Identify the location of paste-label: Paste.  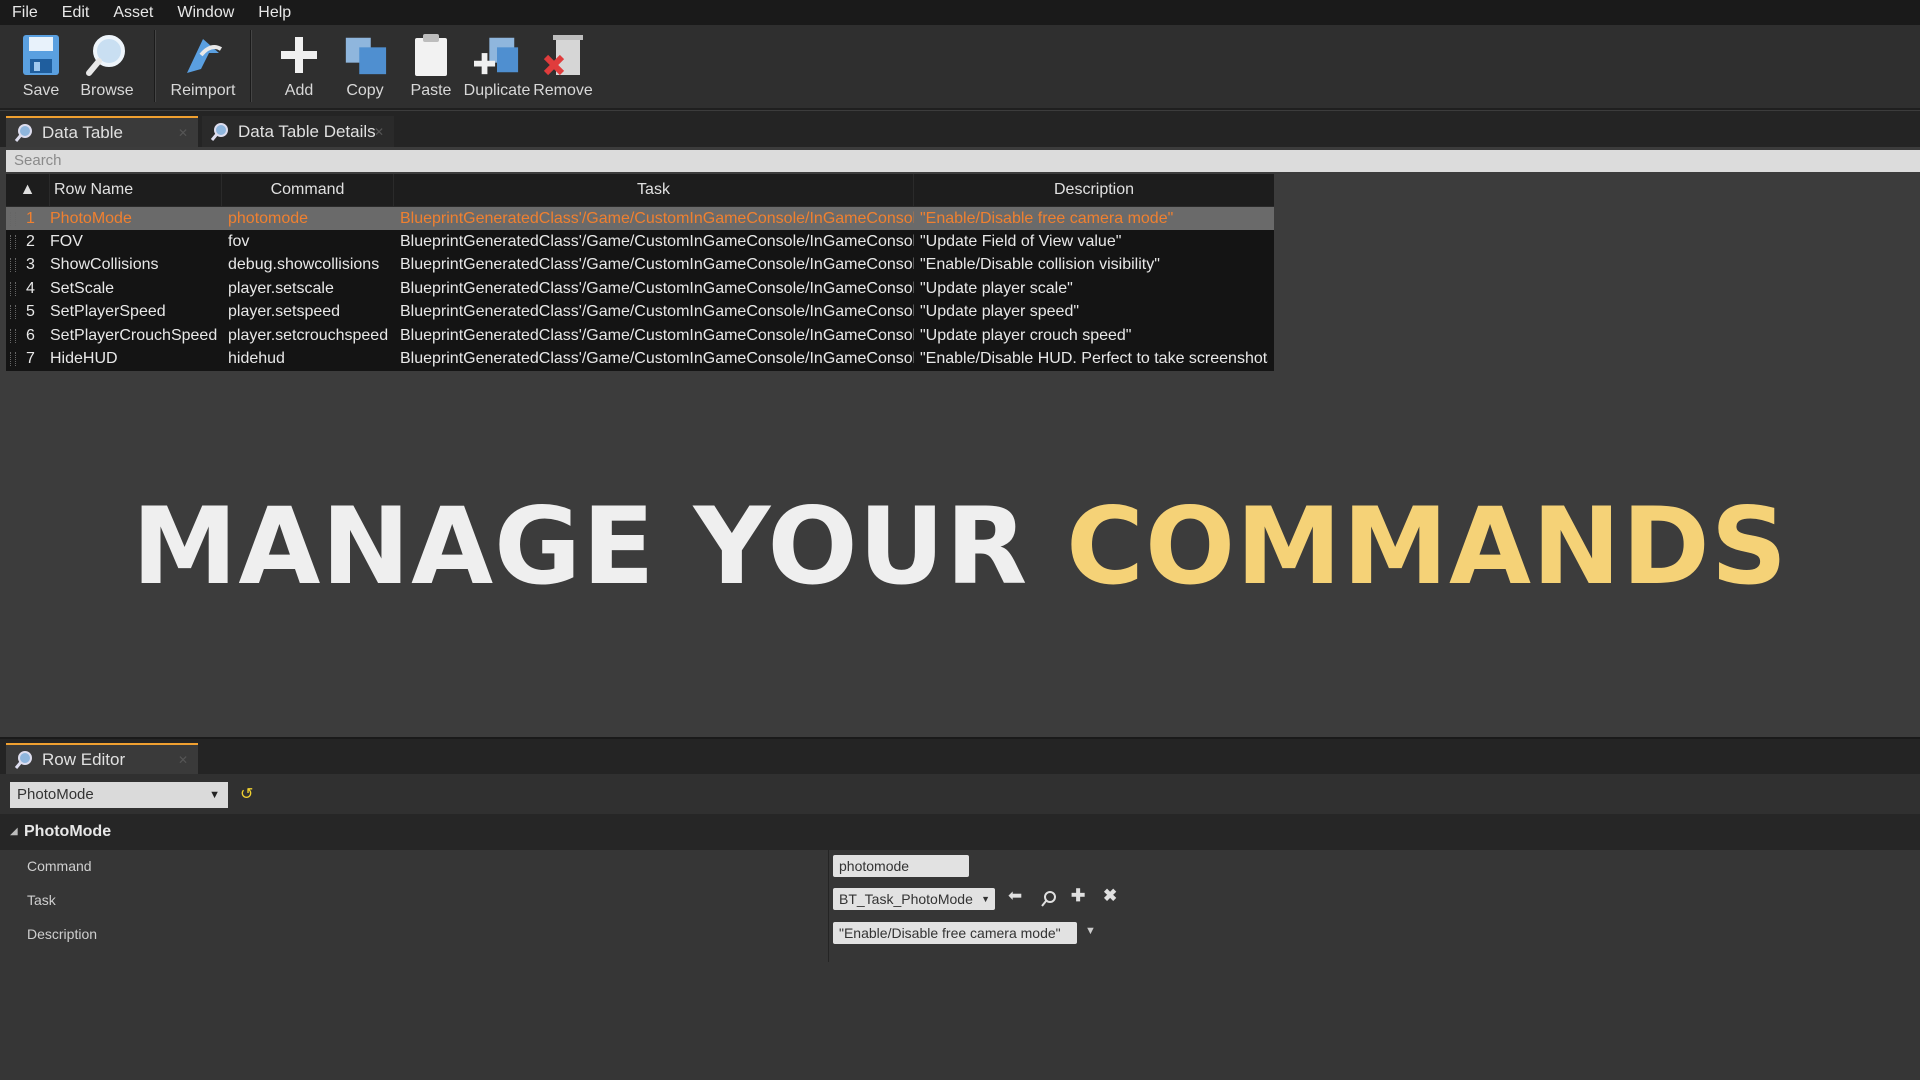
(431, 90).